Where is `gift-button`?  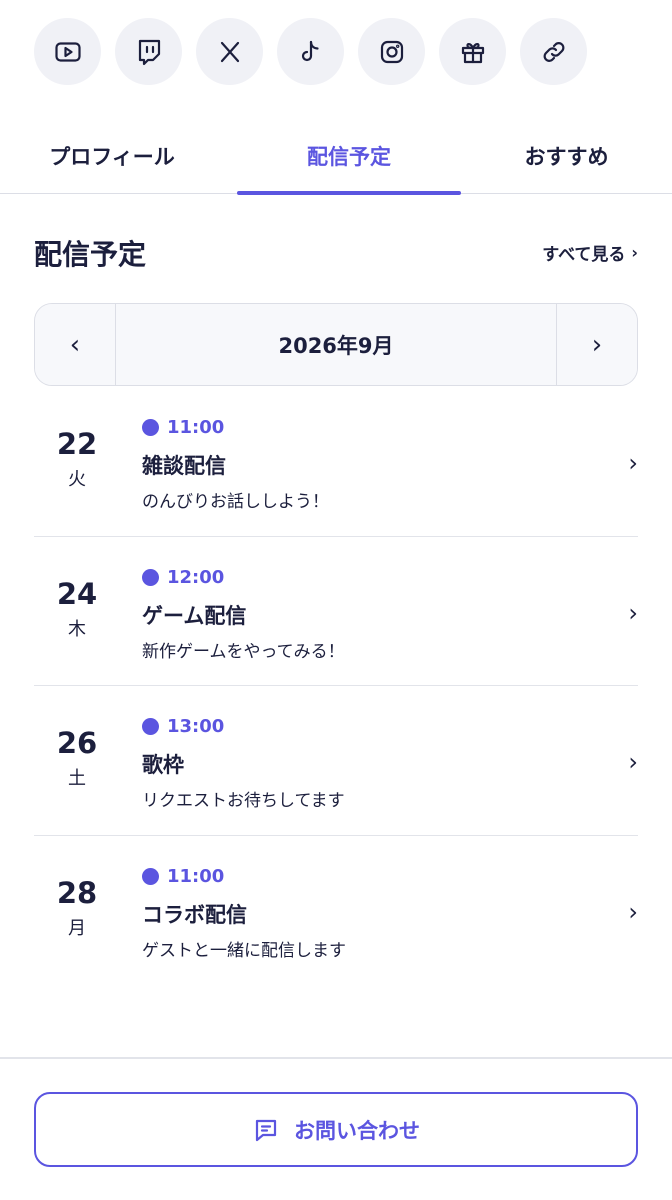 gift-button is located at coordinates (472, 51).